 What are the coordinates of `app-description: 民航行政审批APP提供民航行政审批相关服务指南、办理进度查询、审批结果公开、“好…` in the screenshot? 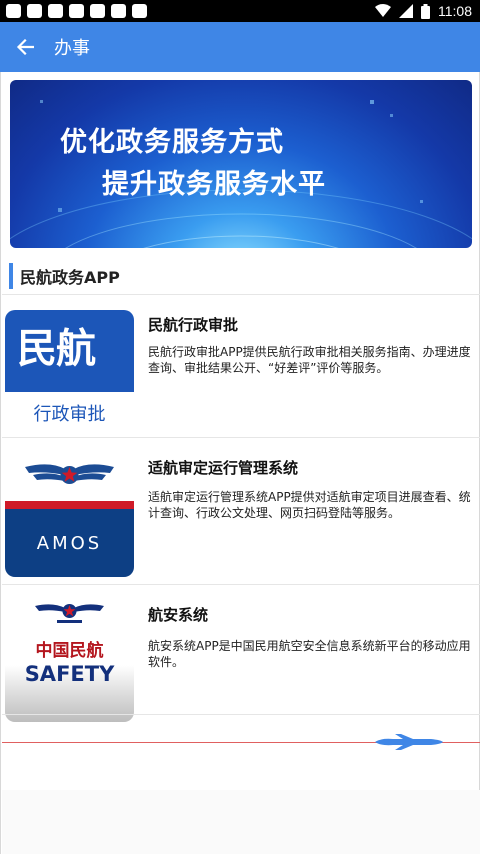 It's located at (309, 360).